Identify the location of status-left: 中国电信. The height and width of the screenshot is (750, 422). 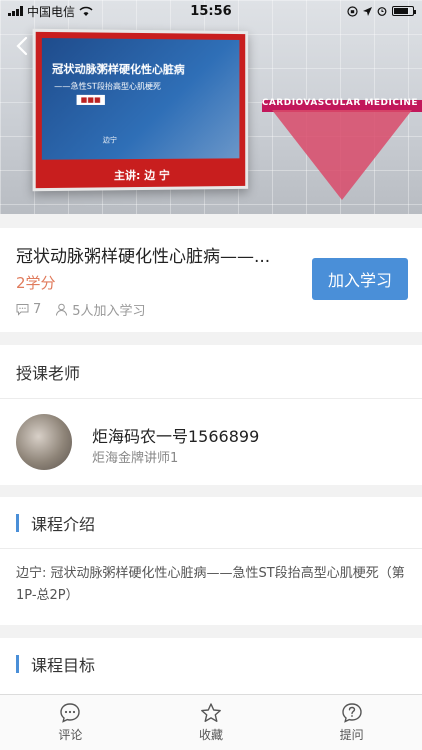
(50, 11).